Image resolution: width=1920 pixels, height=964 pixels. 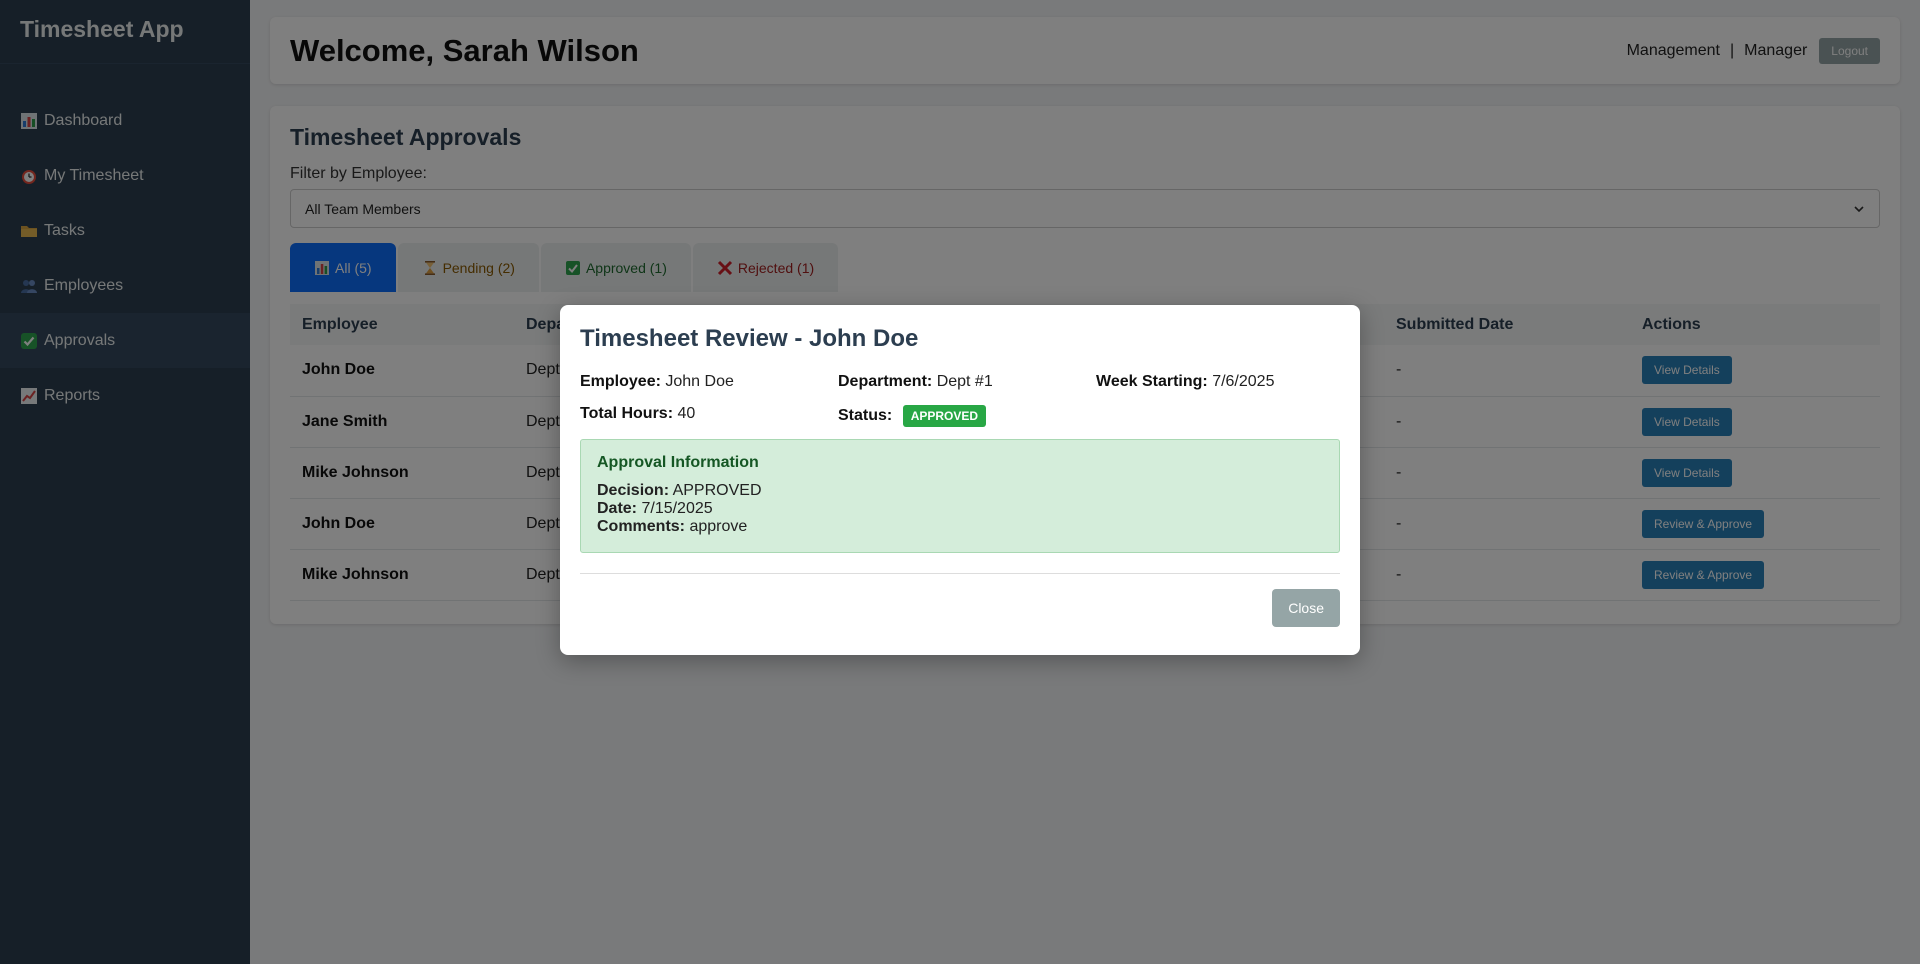 I want to click on decision-label: Decision:, so click(x=633, y=490).